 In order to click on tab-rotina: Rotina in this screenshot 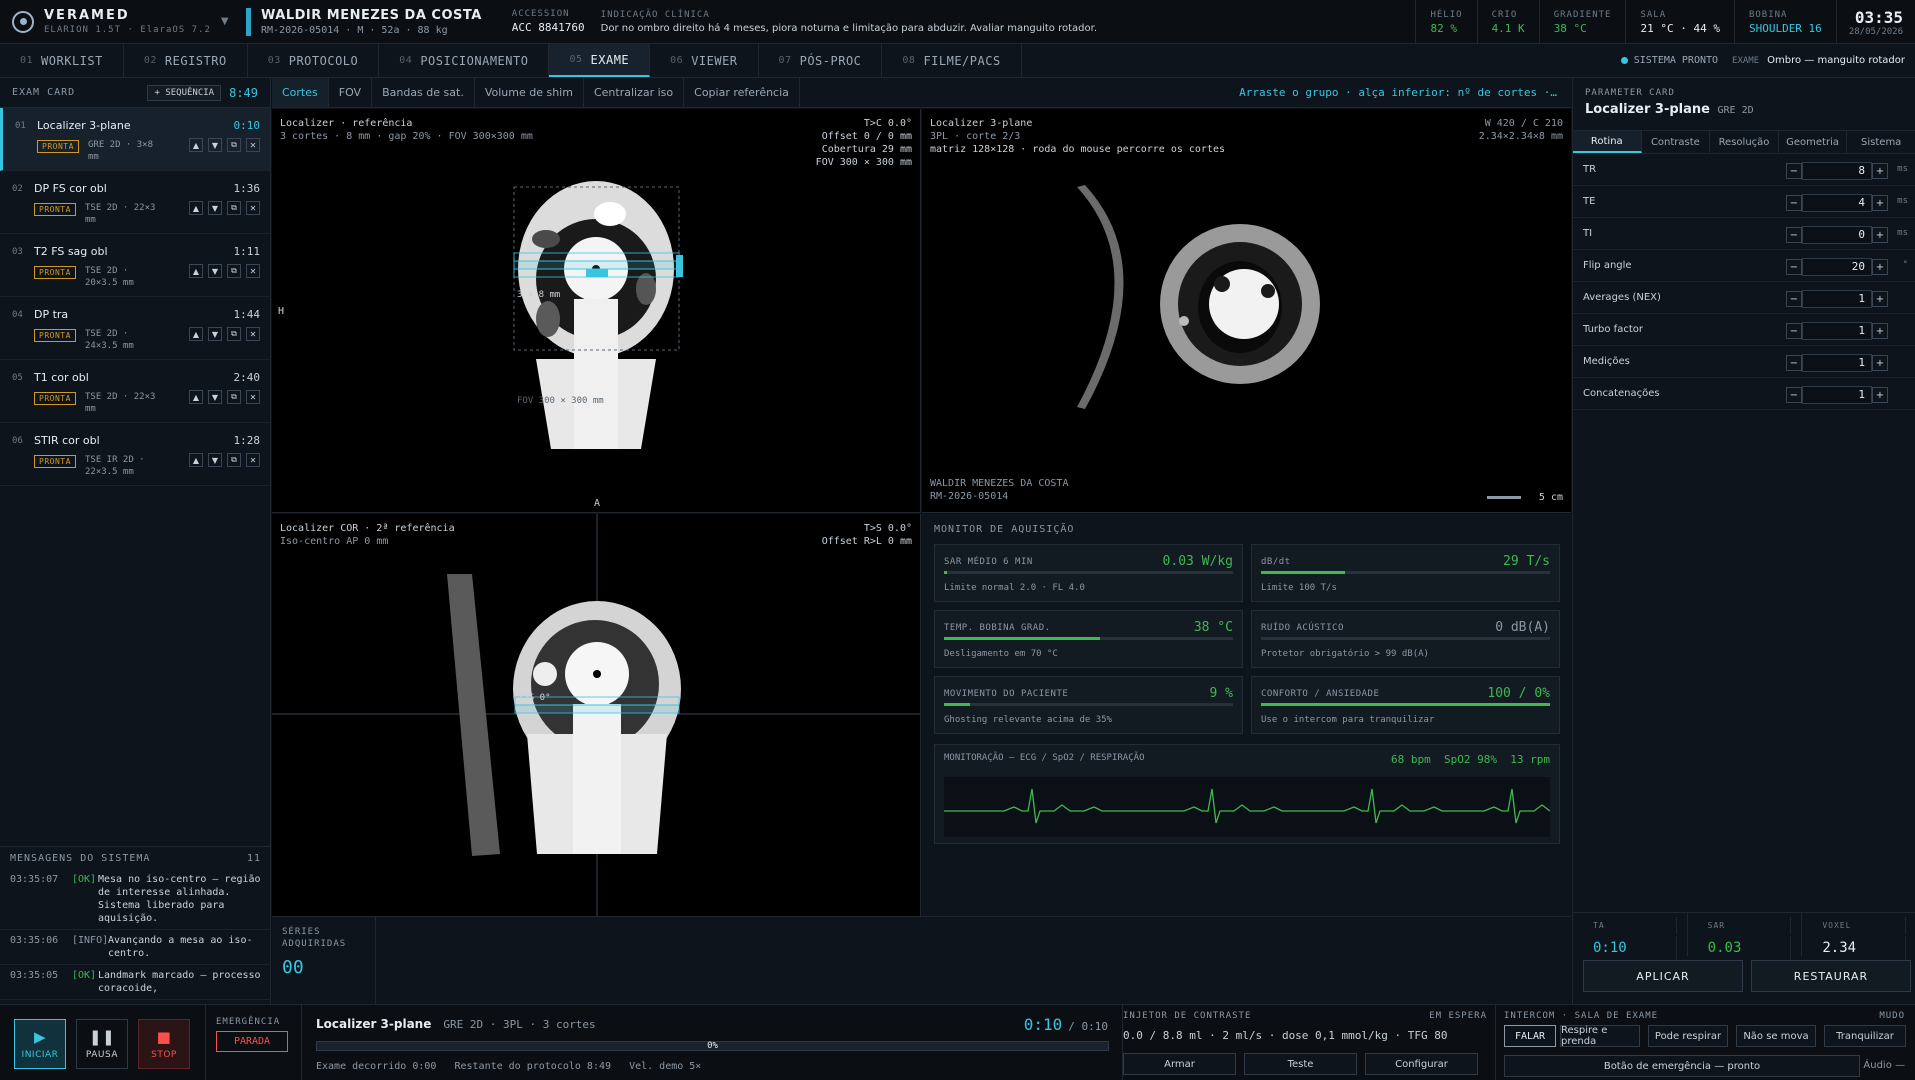, I will do `click(1607, 142)`.